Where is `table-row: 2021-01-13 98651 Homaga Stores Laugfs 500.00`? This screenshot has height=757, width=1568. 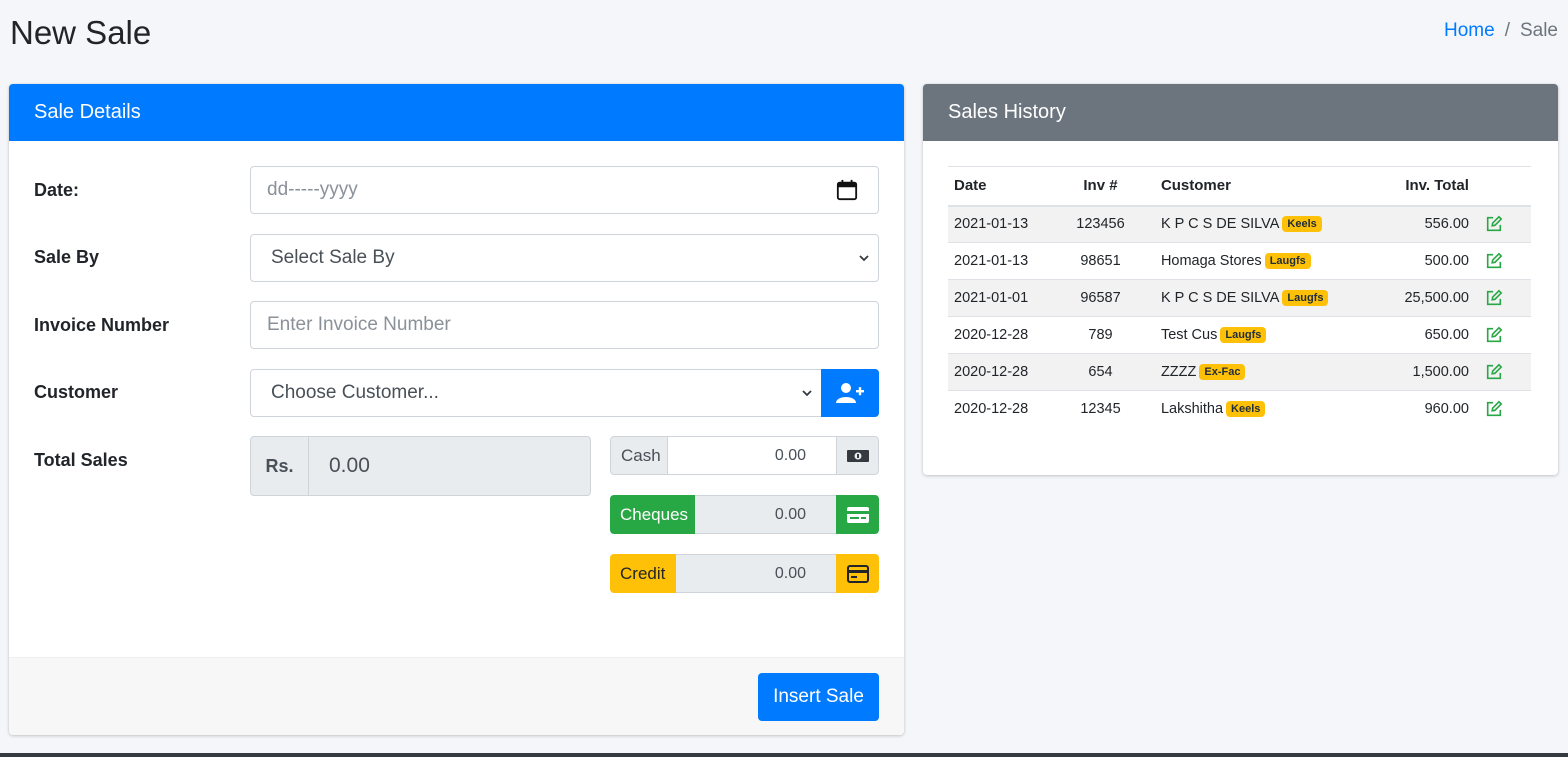
table-row: 2021-01-13 98651 Homaga Stores Laugfs 500.00 is located at coordinates (1239, 261).